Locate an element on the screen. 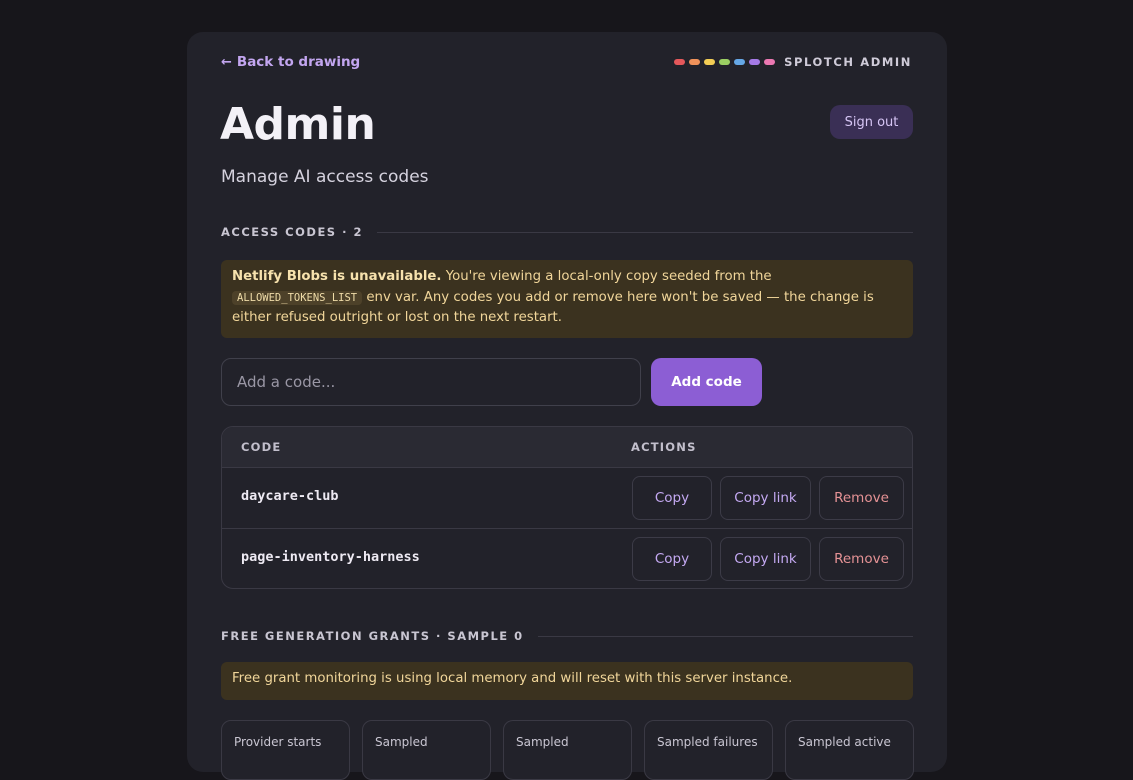 The image size is (1133, 780). access-codes-section-header: ACCESS CODES · 2 is located at coordinates (567, 232).